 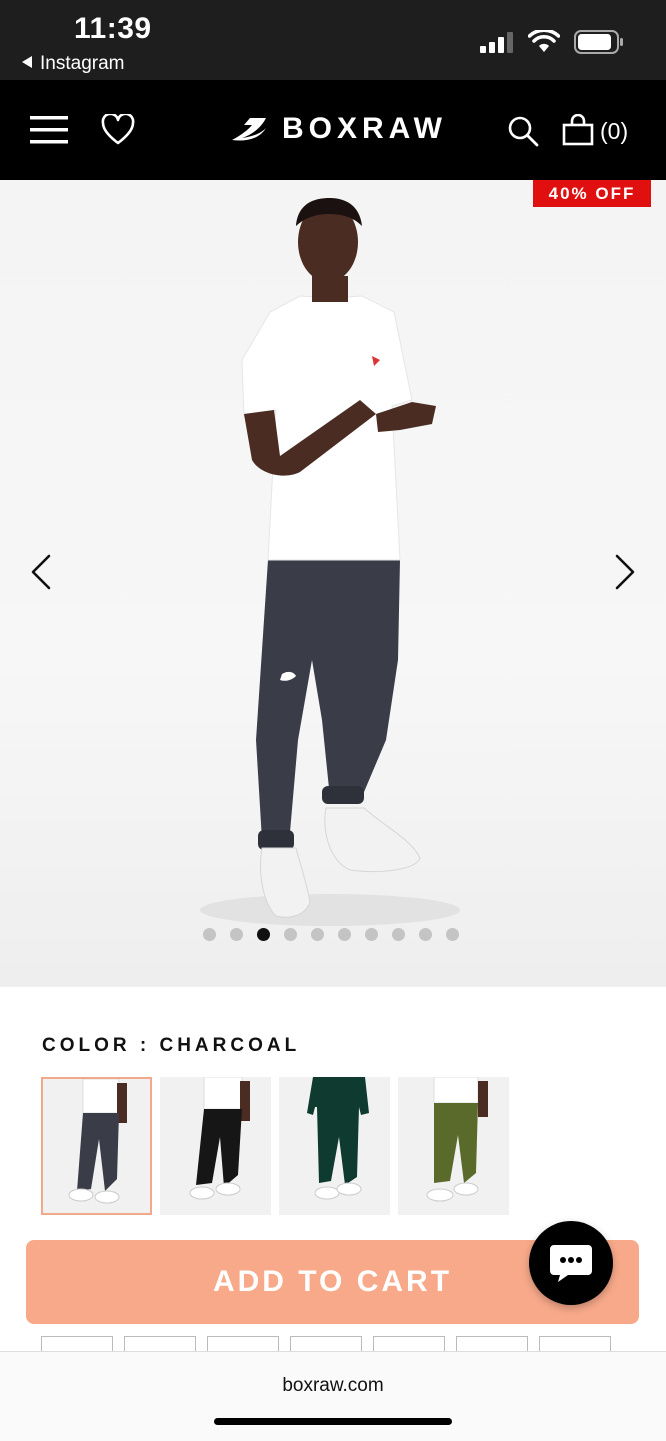 I want to click on next-image-arrow-icon, so click(x=624, y=572).